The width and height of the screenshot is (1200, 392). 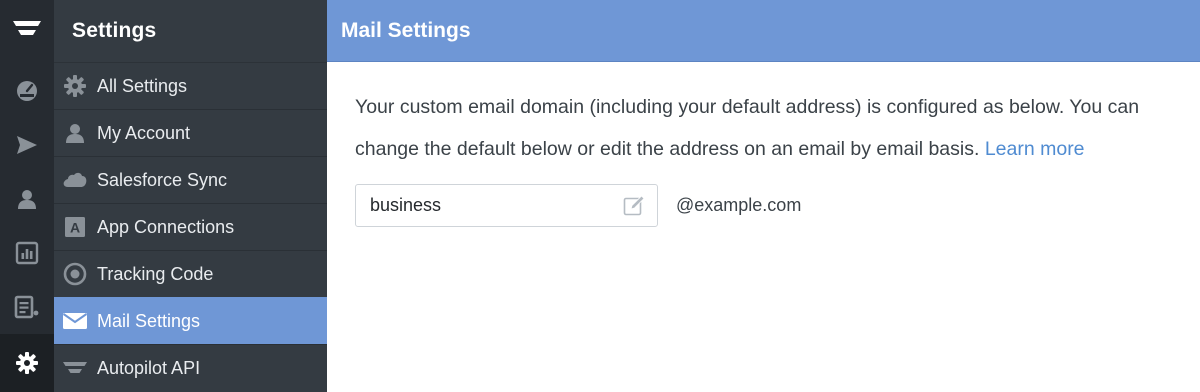 I want to click on sidebar-item-label: App Connections, so click(x=166, y=226).